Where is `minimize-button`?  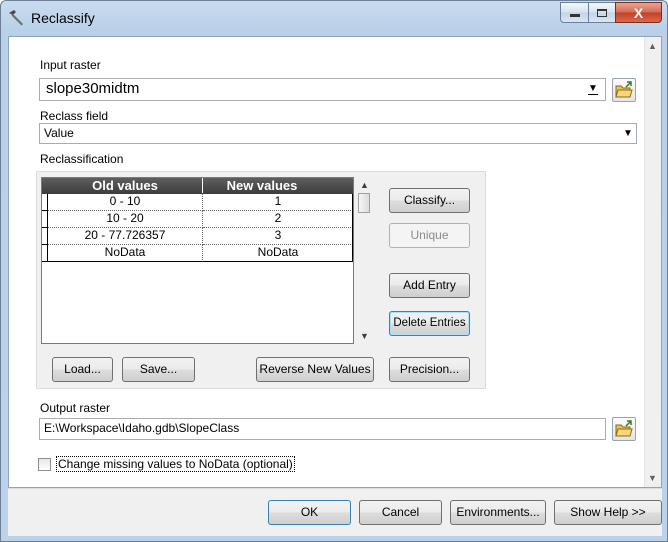 minimize-button is located at coordinates (574, 12).